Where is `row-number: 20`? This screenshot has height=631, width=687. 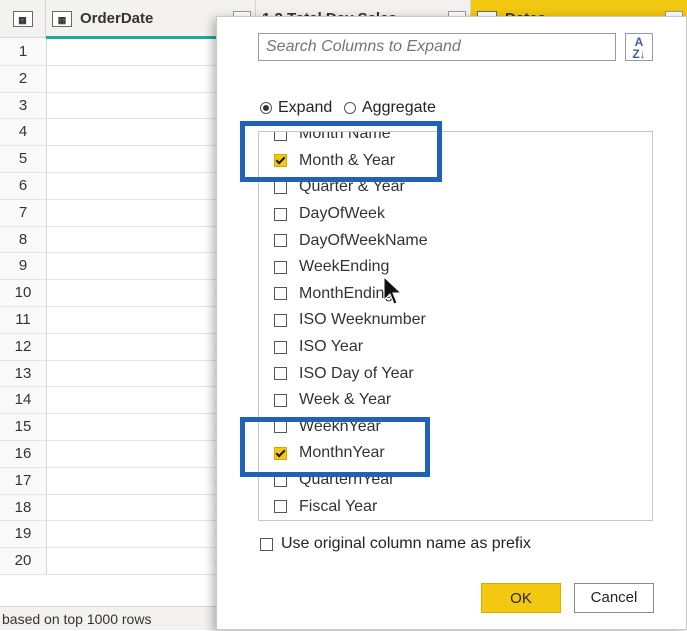 row-number: 20 is located at coordinates (23, 561).